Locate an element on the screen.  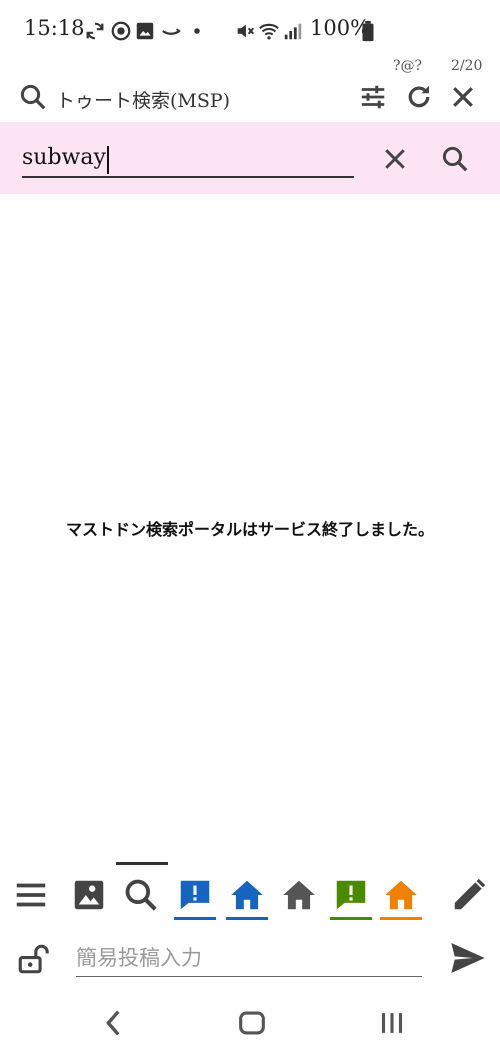
wifi-icon is located at coordinates (269, 31).